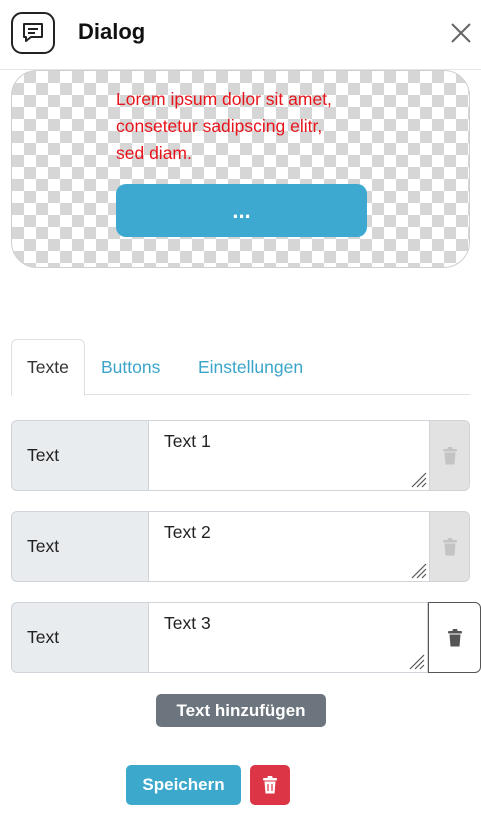 The image size is (481, 828). I want to click on close-button, so click(461, 33).